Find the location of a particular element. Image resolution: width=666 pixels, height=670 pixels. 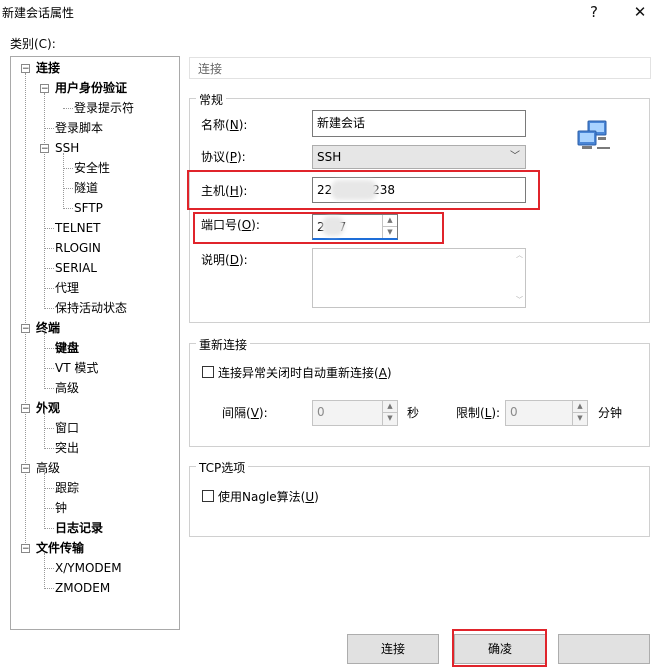

description-label: 说明(D): is located at coordinates (224, 260).